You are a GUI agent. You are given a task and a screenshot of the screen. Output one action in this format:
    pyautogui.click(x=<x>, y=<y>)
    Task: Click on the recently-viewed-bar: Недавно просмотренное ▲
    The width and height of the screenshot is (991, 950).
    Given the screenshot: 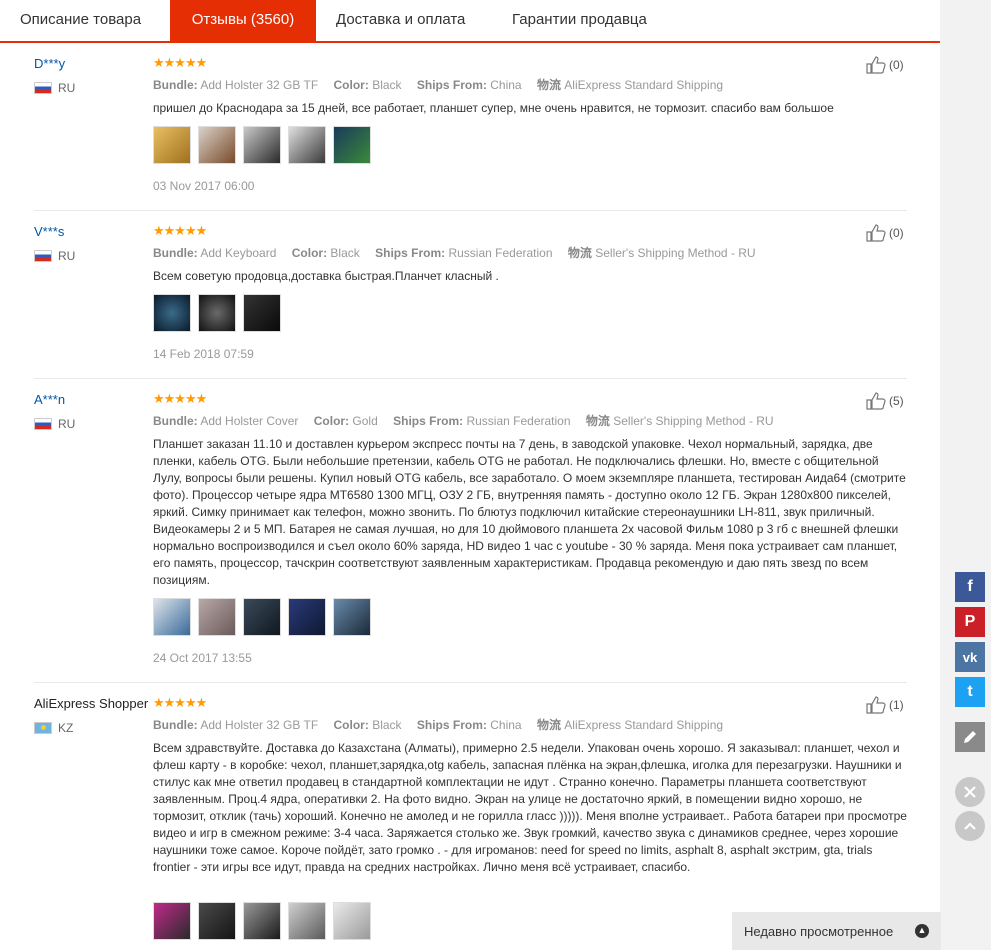 What is the action you would take?
    pyautogui.click(x=836, y=931)
    